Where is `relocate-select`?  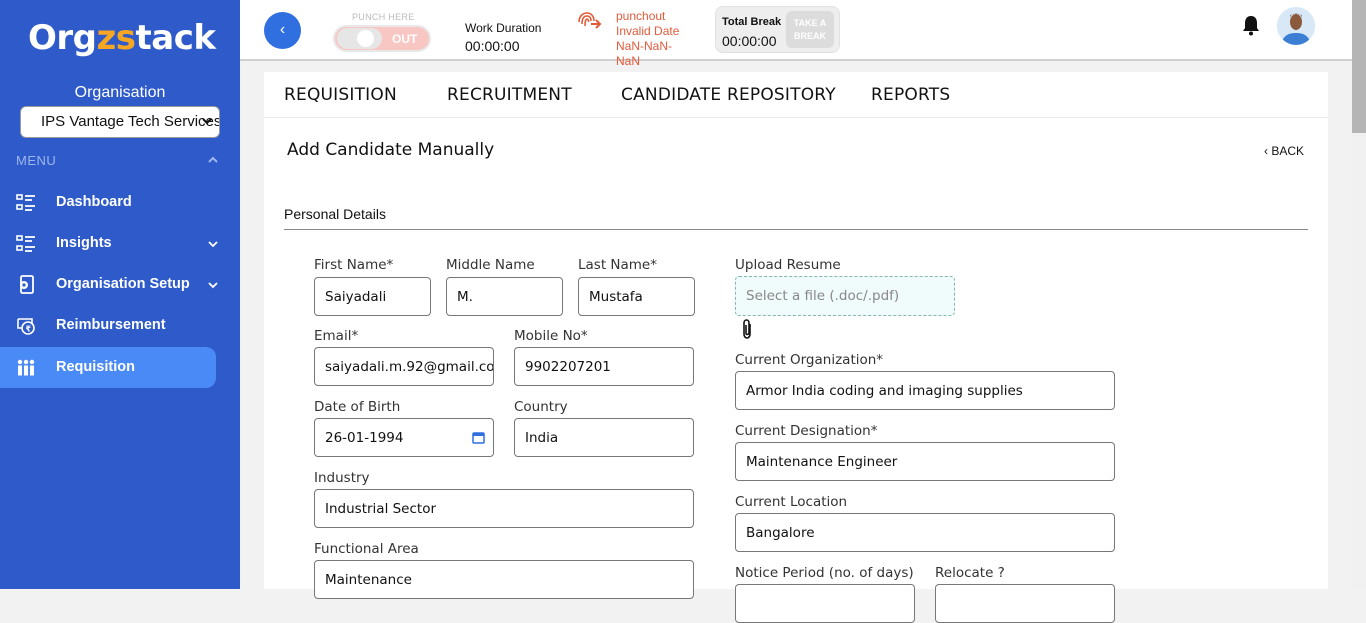 relocate-select is located at coordinates (1025, 603).